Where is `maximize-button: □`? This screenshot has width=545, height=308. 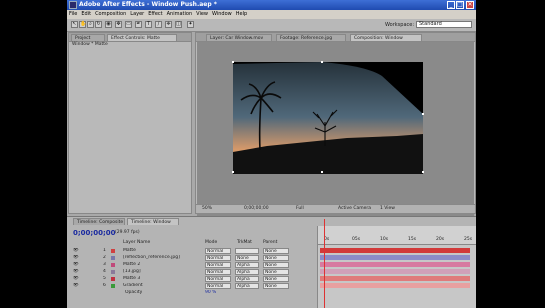 maximize-button: □ is located at coordinates (460, 5).